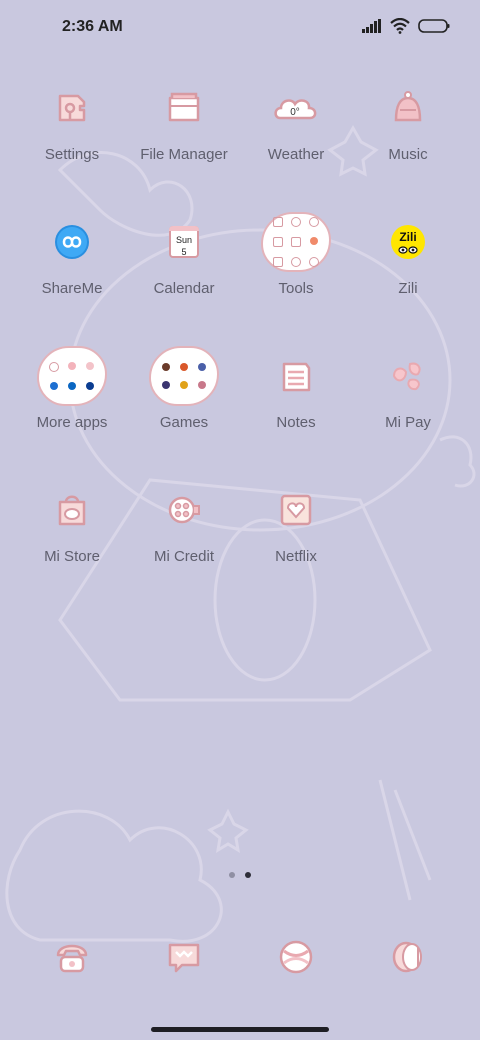 This screenshot has height=1040, width=480. Describe the element at coordinates (184, 422) in the screenshot. I see `app-label: Games` at that location.